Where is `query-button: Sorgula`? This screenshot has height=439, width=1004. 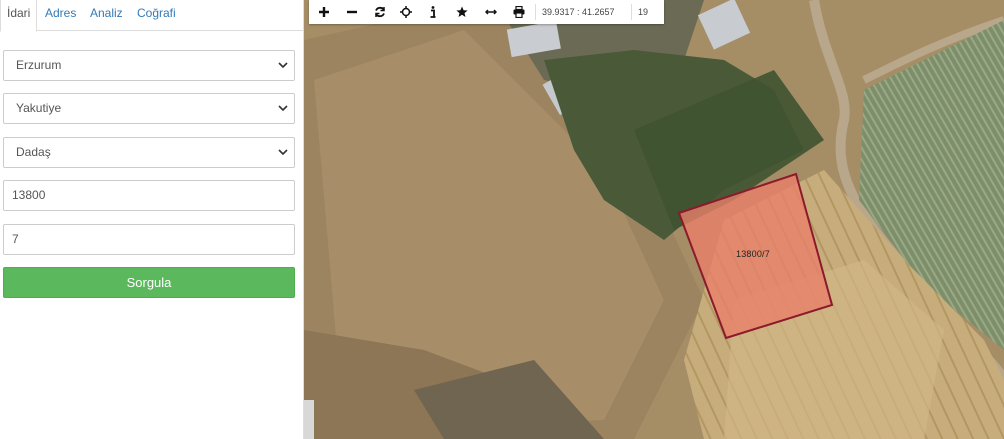
query-button: Sorgula is located at coordinates (149, 282).